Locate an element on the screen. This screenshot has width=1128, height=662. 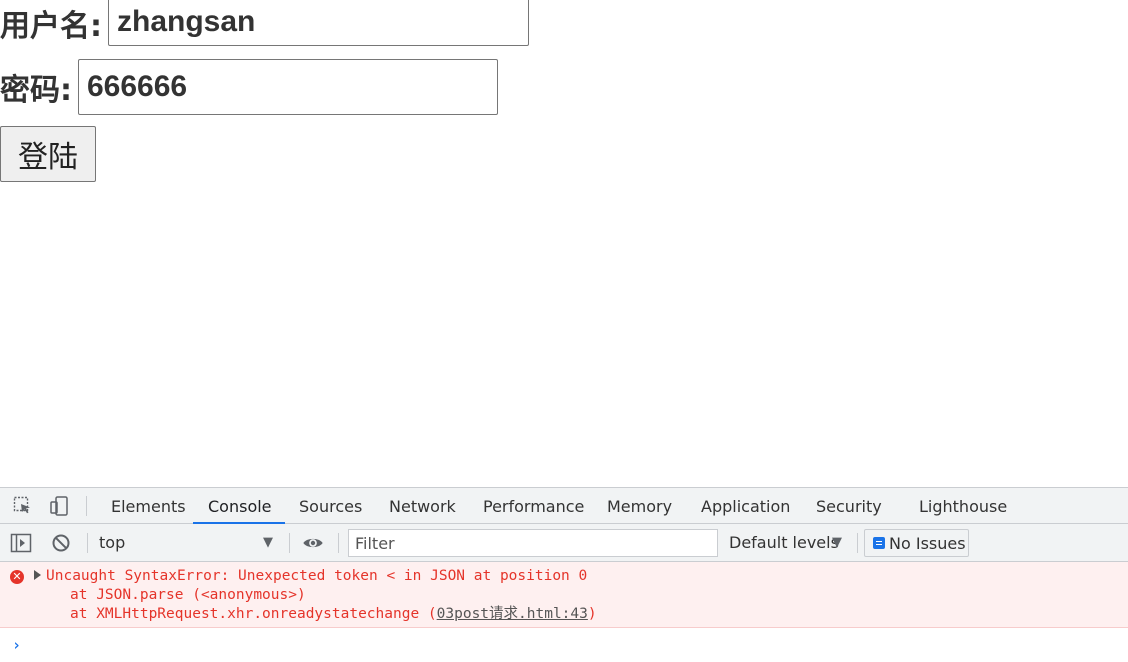
context-selector: top is located at coordinates (112, 542).